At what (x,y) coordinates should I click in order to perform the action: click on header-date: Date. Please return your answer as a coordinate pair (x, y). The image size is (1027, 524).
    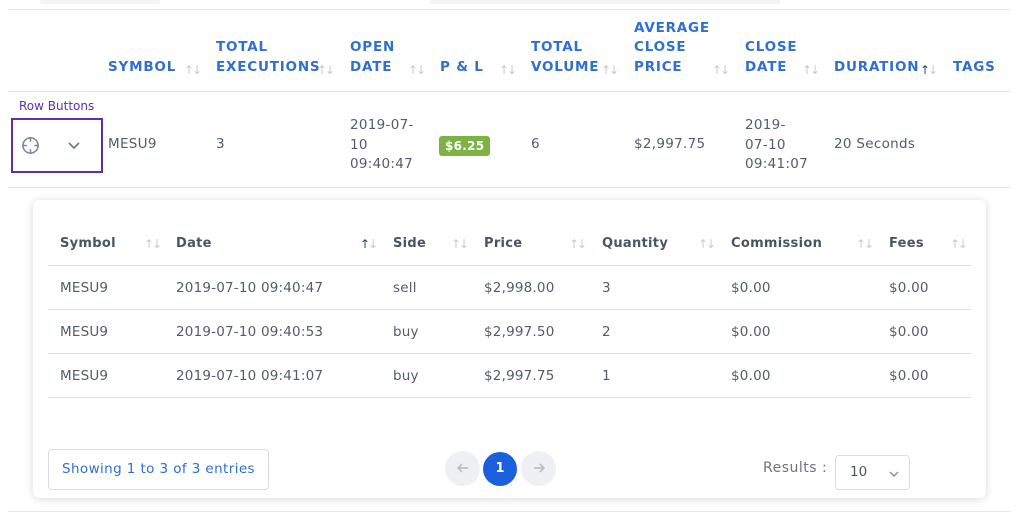
    Looking at the image, I should click on (194, 243).